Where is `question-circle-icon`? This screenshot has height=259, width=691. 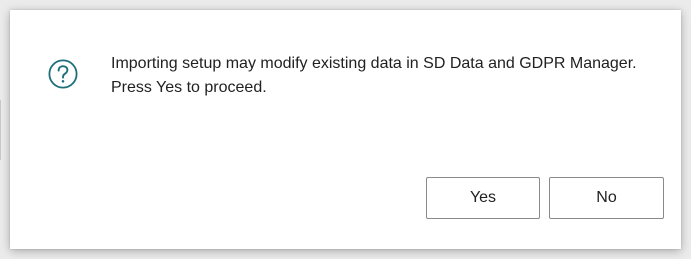 question-circle-icon is located at coordinates (63, 74).